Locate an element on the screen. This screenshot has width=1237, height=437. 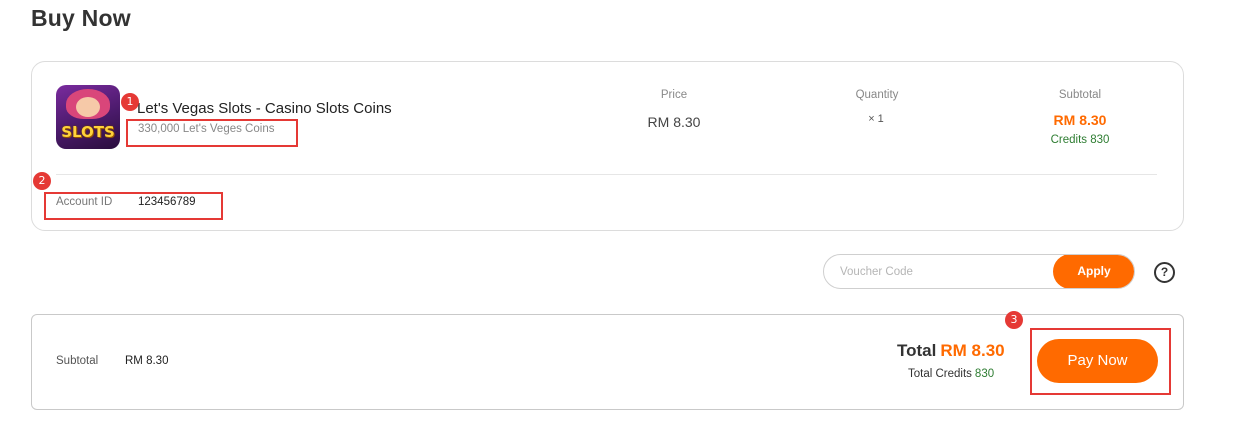
game-thumbnail: SLOTS is located at coordinates (88, 117).